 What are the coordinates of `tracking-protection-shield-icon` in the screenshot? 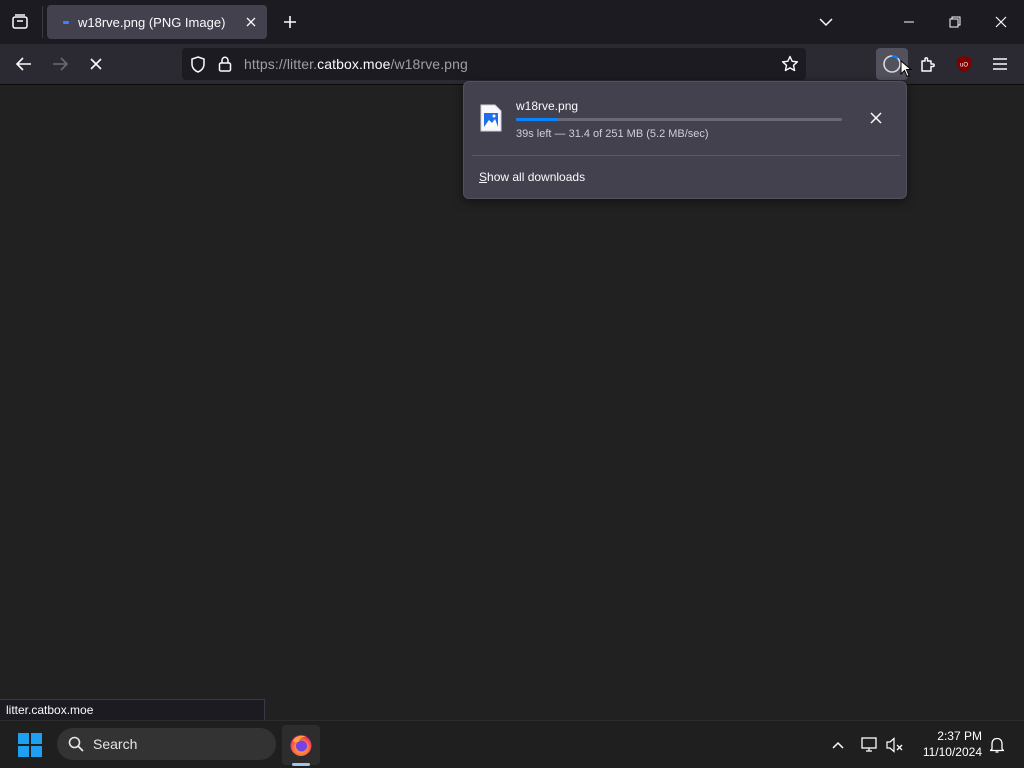 It's located at (198, 64).